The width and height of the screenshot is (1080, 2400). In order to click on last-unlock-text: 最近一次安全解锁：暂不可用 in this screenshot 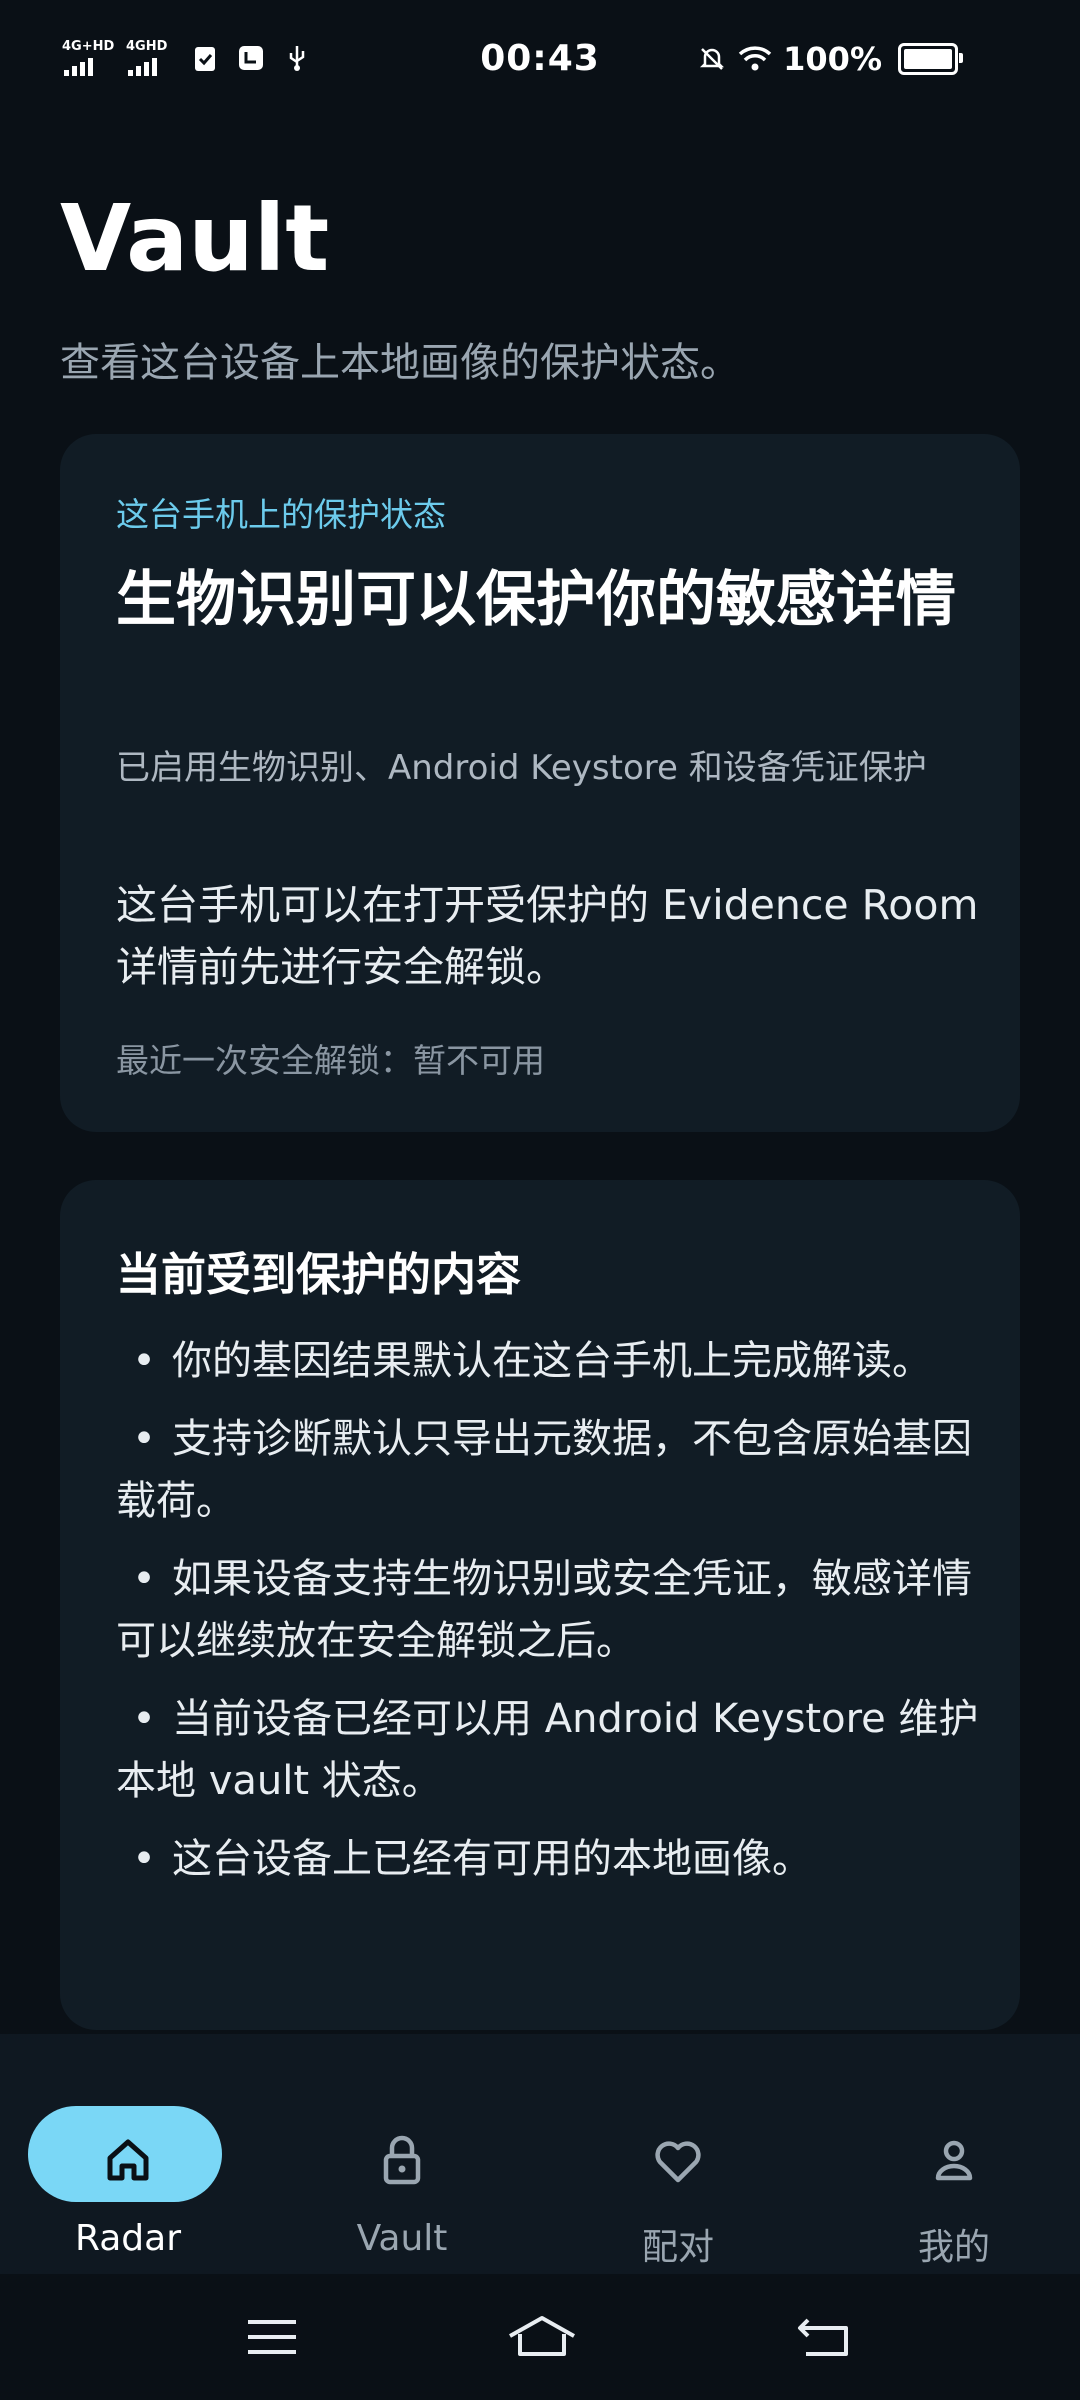, I will do `click(330, 1060)`.